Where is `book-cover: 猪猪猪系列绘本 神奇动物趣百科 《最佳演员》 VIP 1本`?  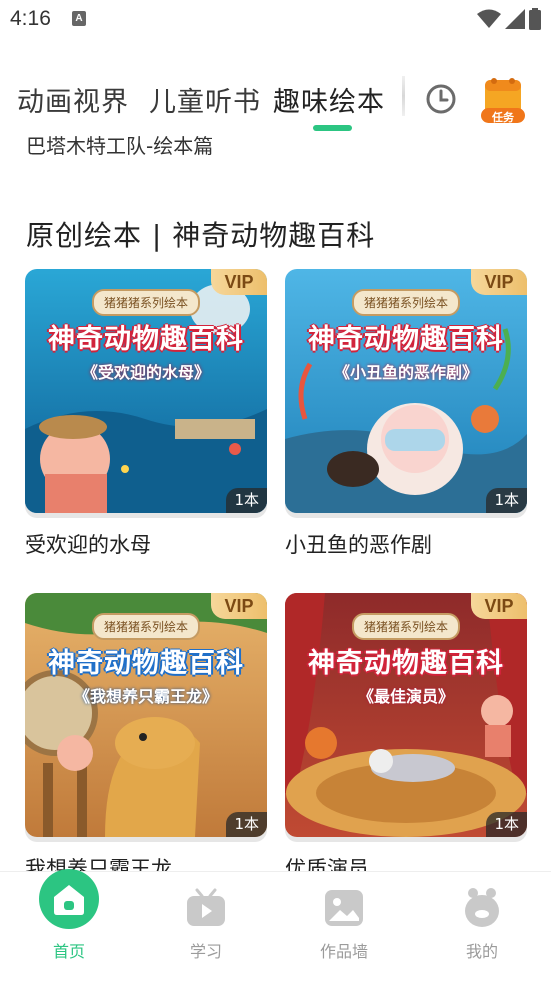
book-cover: 猪猪猪系列绘本 神奇动物趣百科 《最佳演员》 VIP 1本 is located at coordinates (406, 715).